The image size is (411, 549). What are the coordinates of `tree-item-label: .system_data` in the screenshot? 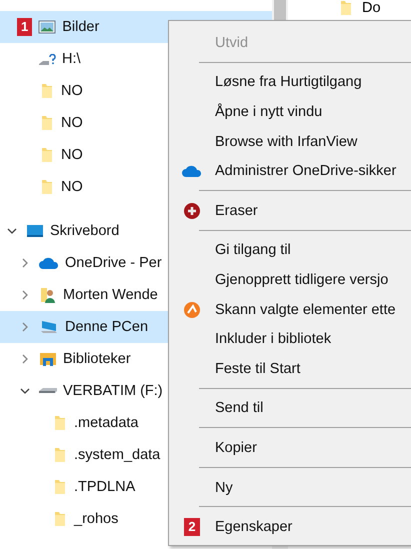 It's located at (117, 455).